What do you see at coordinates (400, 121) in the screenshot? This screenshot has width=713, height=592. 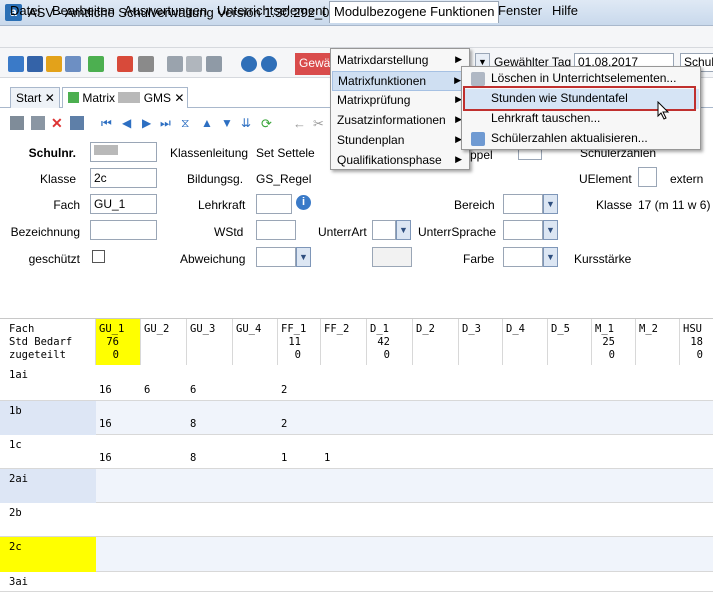 I see `menu-item-zusatzinformationen: Zusatzinformationen ▶` at bounding box center [400, 121].